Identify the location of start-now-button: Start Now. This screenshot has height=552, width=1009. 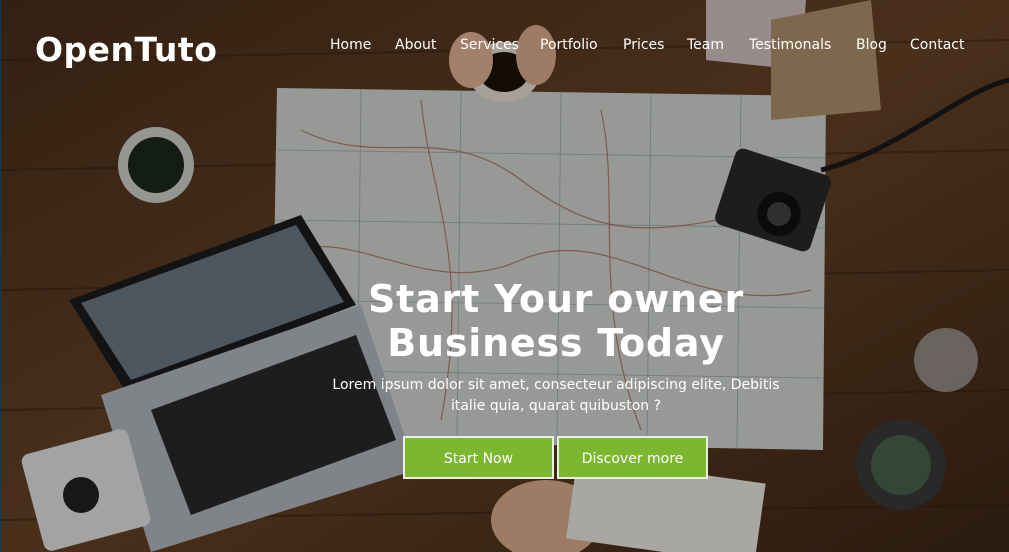
(478, 457).